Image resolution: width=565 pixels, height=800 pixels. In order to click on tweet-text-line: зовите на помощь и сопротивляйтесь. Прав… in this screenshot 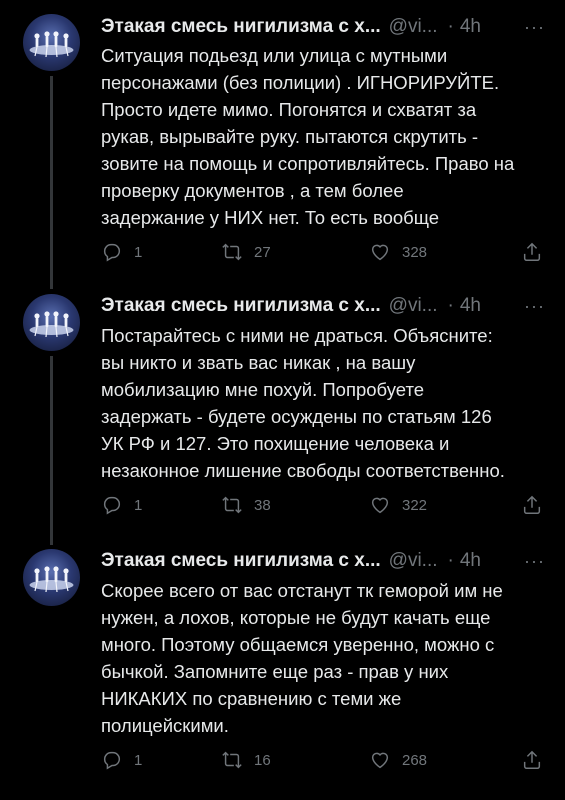, I will do `click(308, 163)`.